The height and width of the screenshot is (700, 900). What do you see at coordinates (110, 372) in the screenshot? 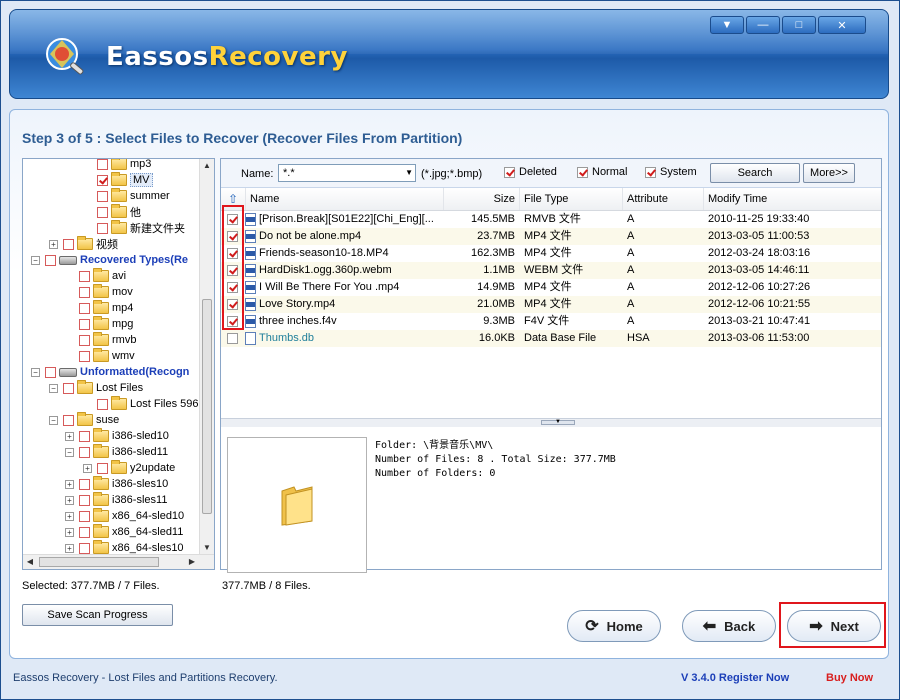
I see `tree-item: − Unformatted(Recogn` at bounding box center [110, 372].